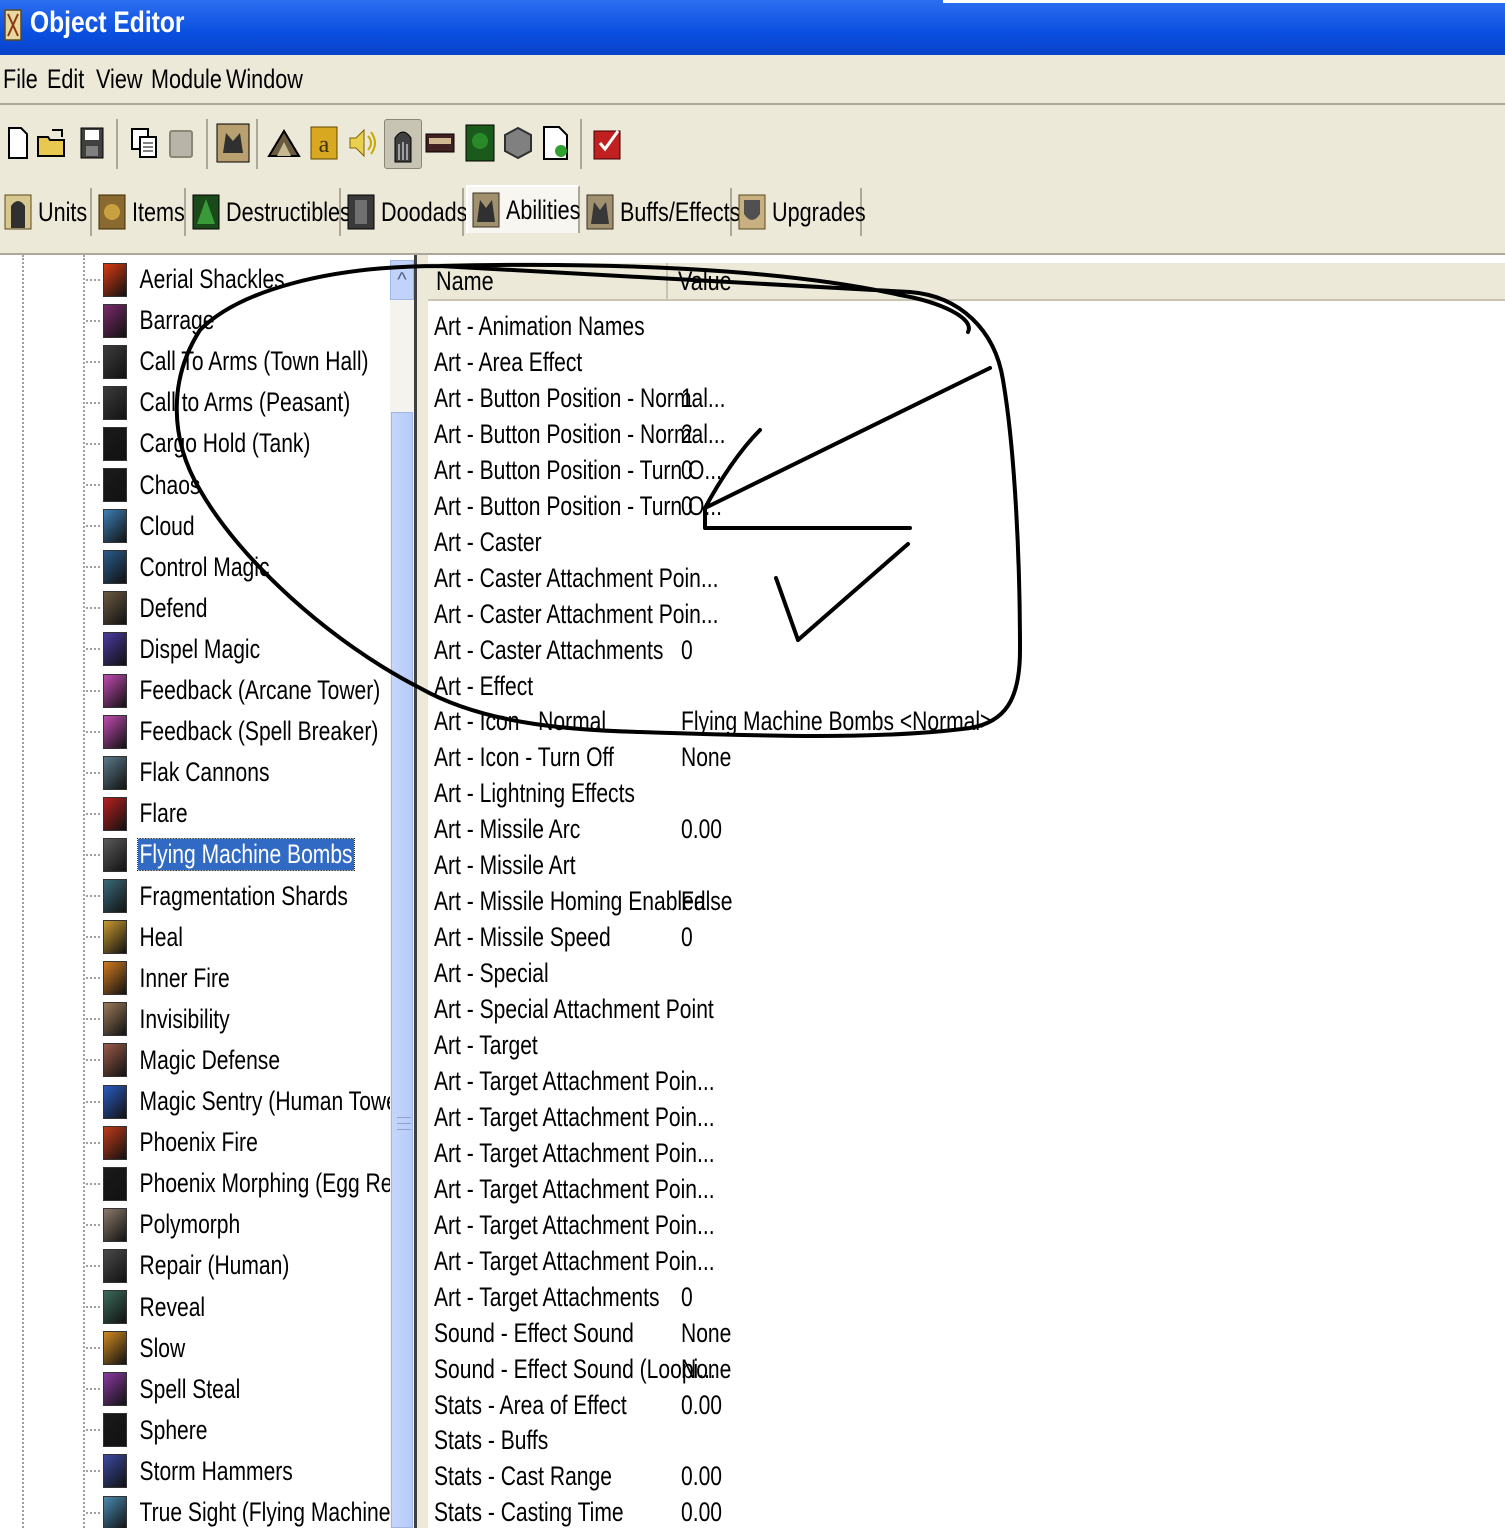 This screenshot has width=1505, height=1528. Describe the element at coordinates (210, 1265) in the screenshot. I see `tree-item: Repair (Human)` at that location.